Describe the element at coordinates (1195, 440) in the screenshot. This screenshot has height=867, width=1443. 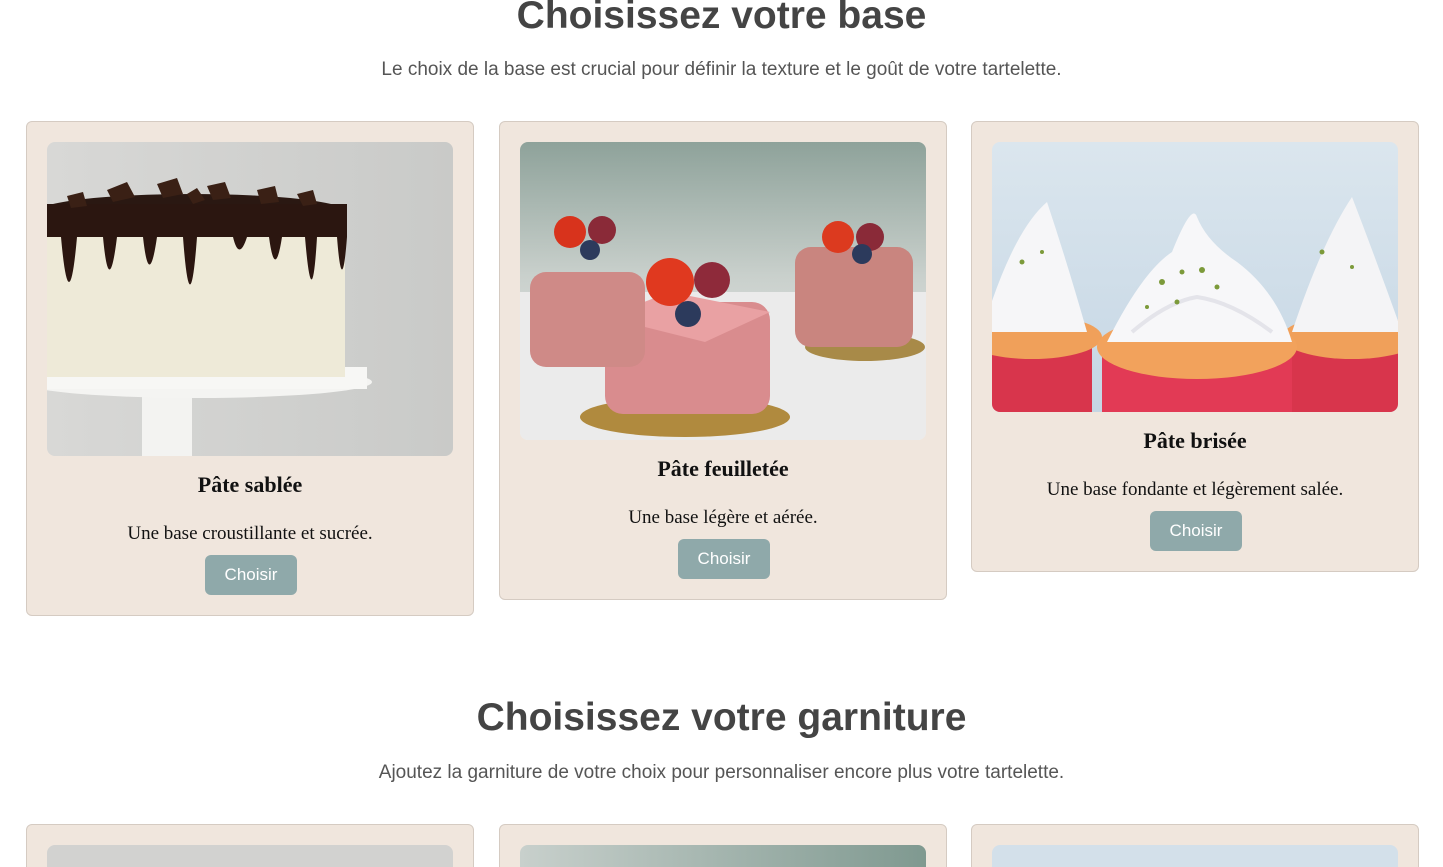
I see `card-title: Pâte brisée` at that location.